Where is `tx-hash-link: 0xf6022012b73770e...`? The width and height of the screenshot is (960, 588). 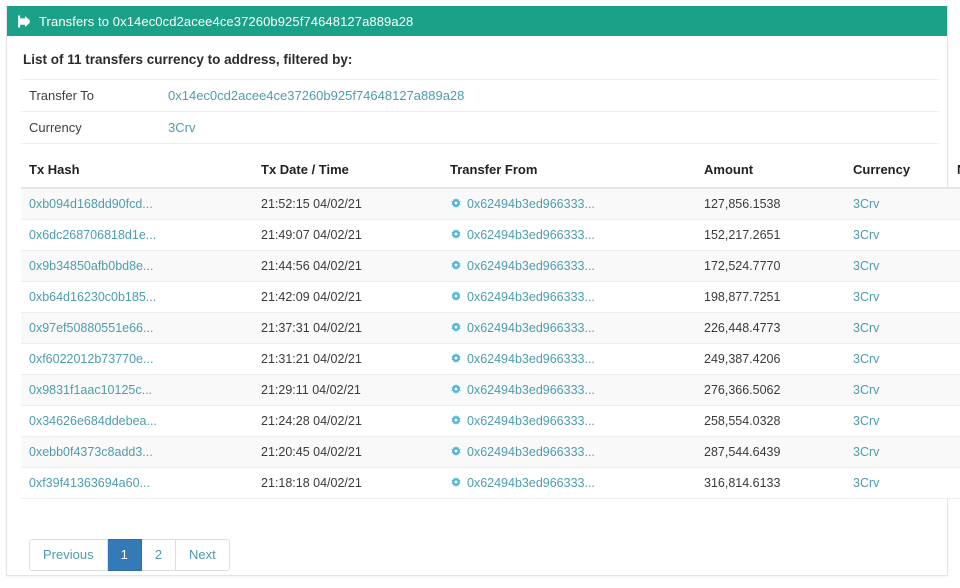 tx-hash-link: 0xf6022012b73770e... is located at coordinates (91, 359).